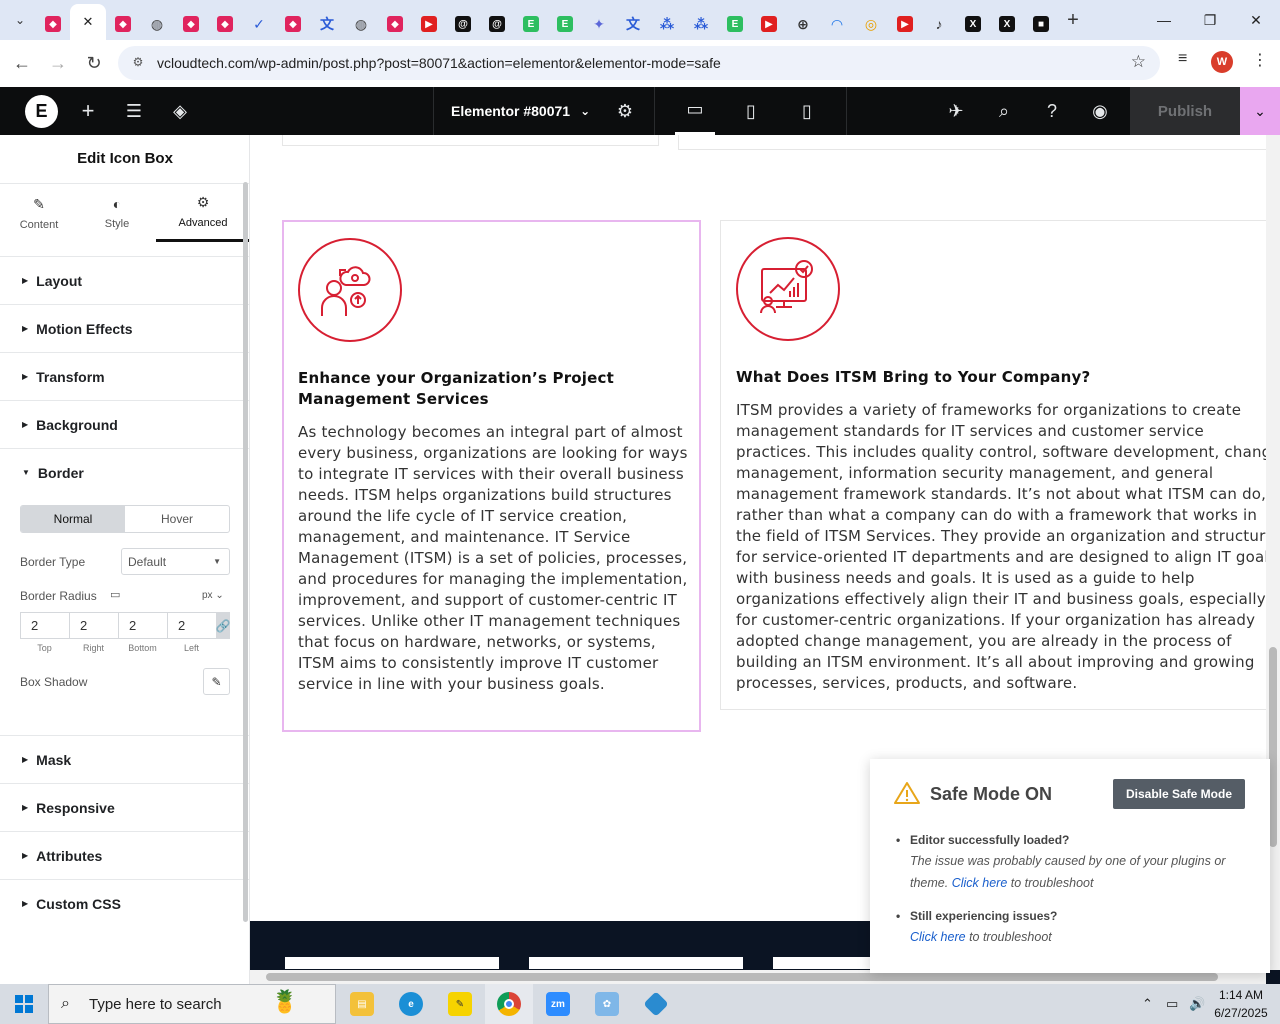 This screenshot has width=1280, height=1024. I want to click on edge-icon: e, so click(411, 1004).